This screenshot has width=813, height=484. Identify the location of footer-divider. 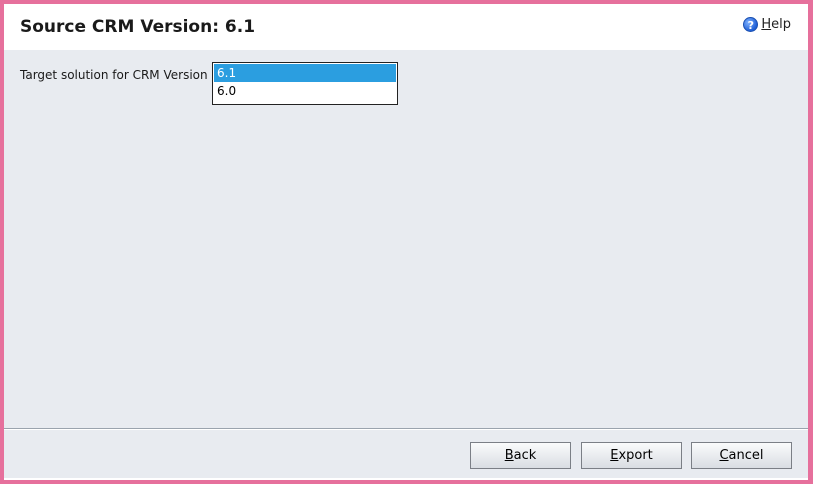
(406, 429).